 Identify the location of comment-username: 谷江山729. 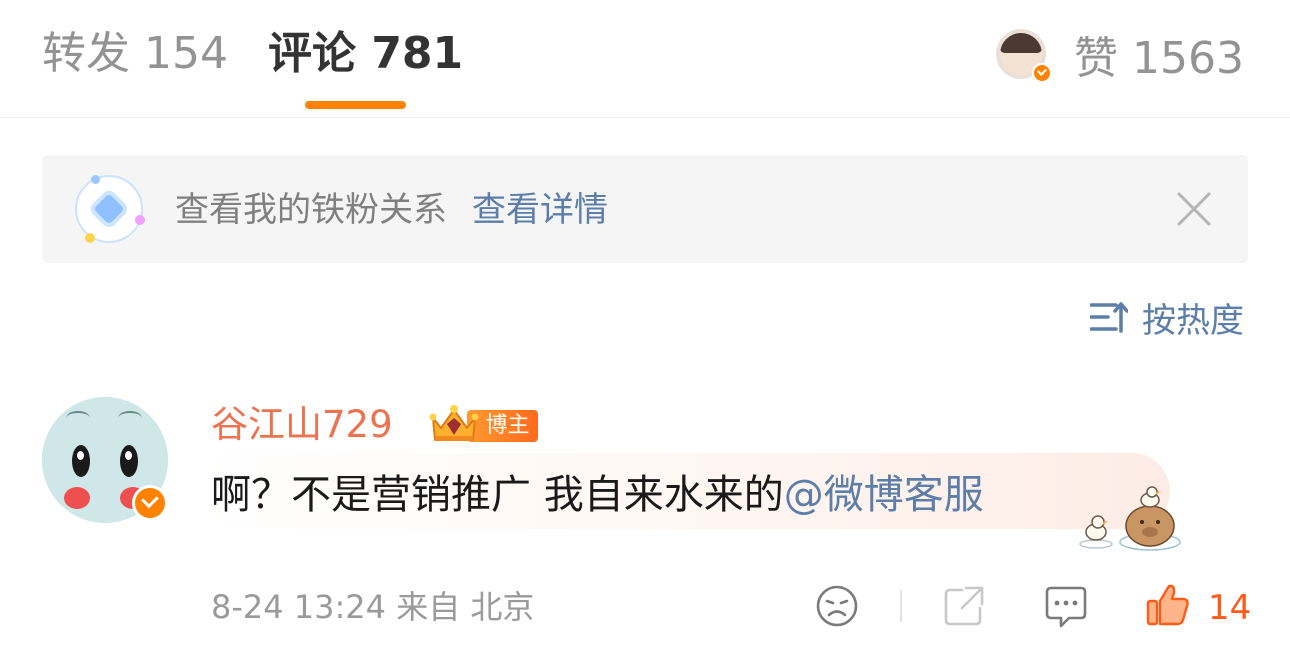
(302, 425).